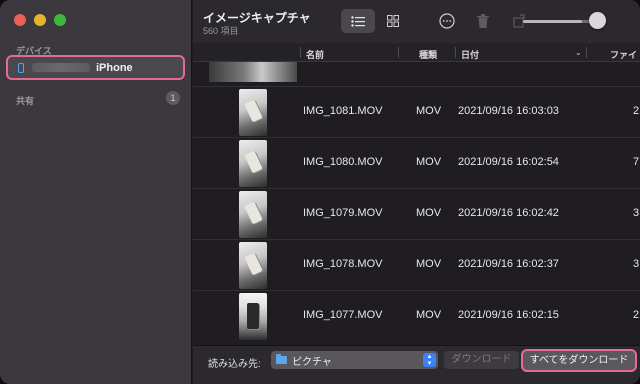 The height and width of the screenshot is (384, 640). What do you see at coordinates (281, 359) in the screenshot?
I see `folder-icon` at bounding box center [281, 359].